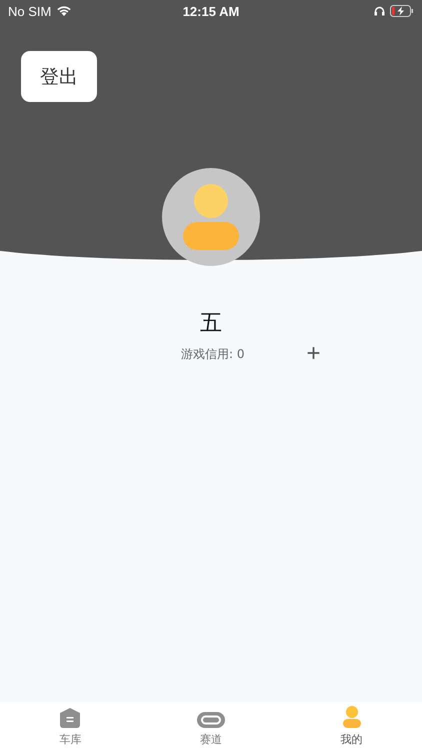 This screenshot has height=750, width=422. Describe the element at coordinates (211, 217) in the screenshot. I see `avatar-icon` at that location.